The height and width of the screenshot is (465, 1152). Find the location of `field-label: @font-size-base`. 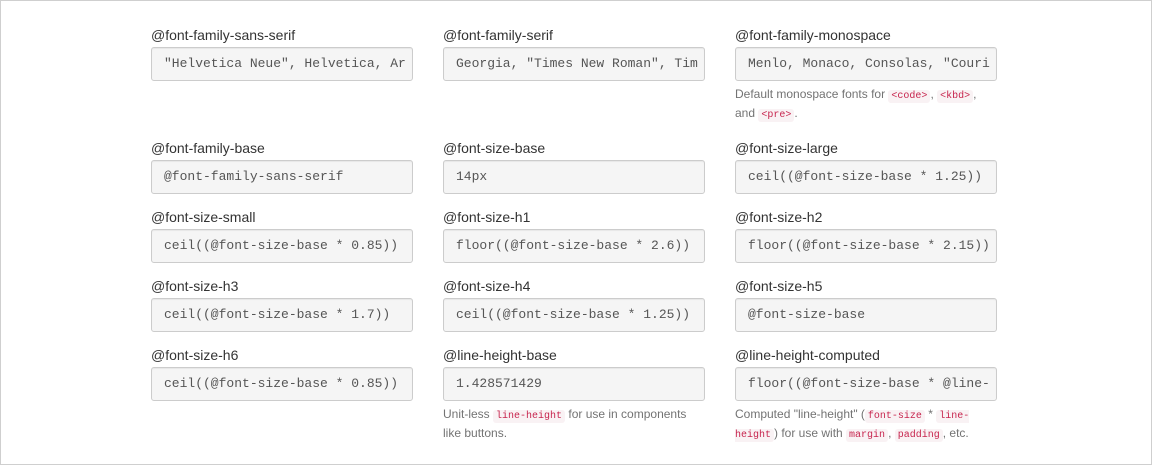

field-label: @font-size-base is located at coordinates (494, 148).